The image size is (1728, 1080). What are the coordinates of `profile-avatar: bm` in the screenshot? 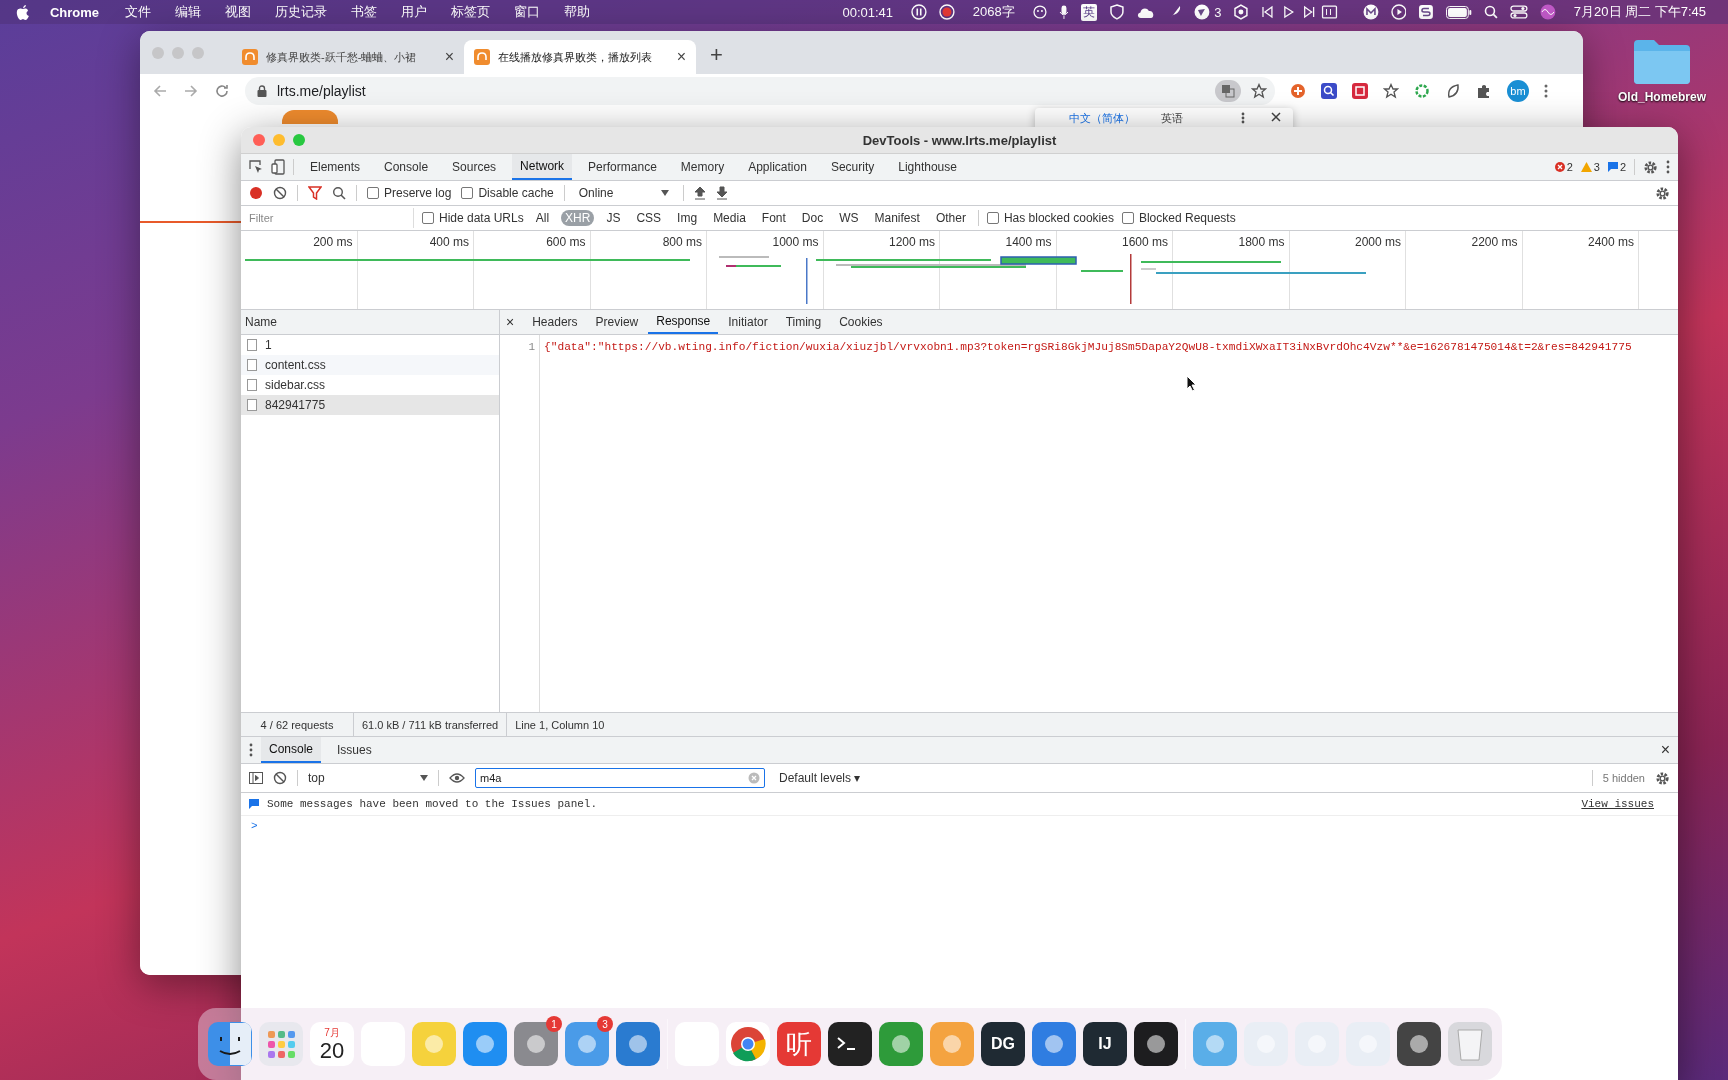 It's located at (1518, 91).